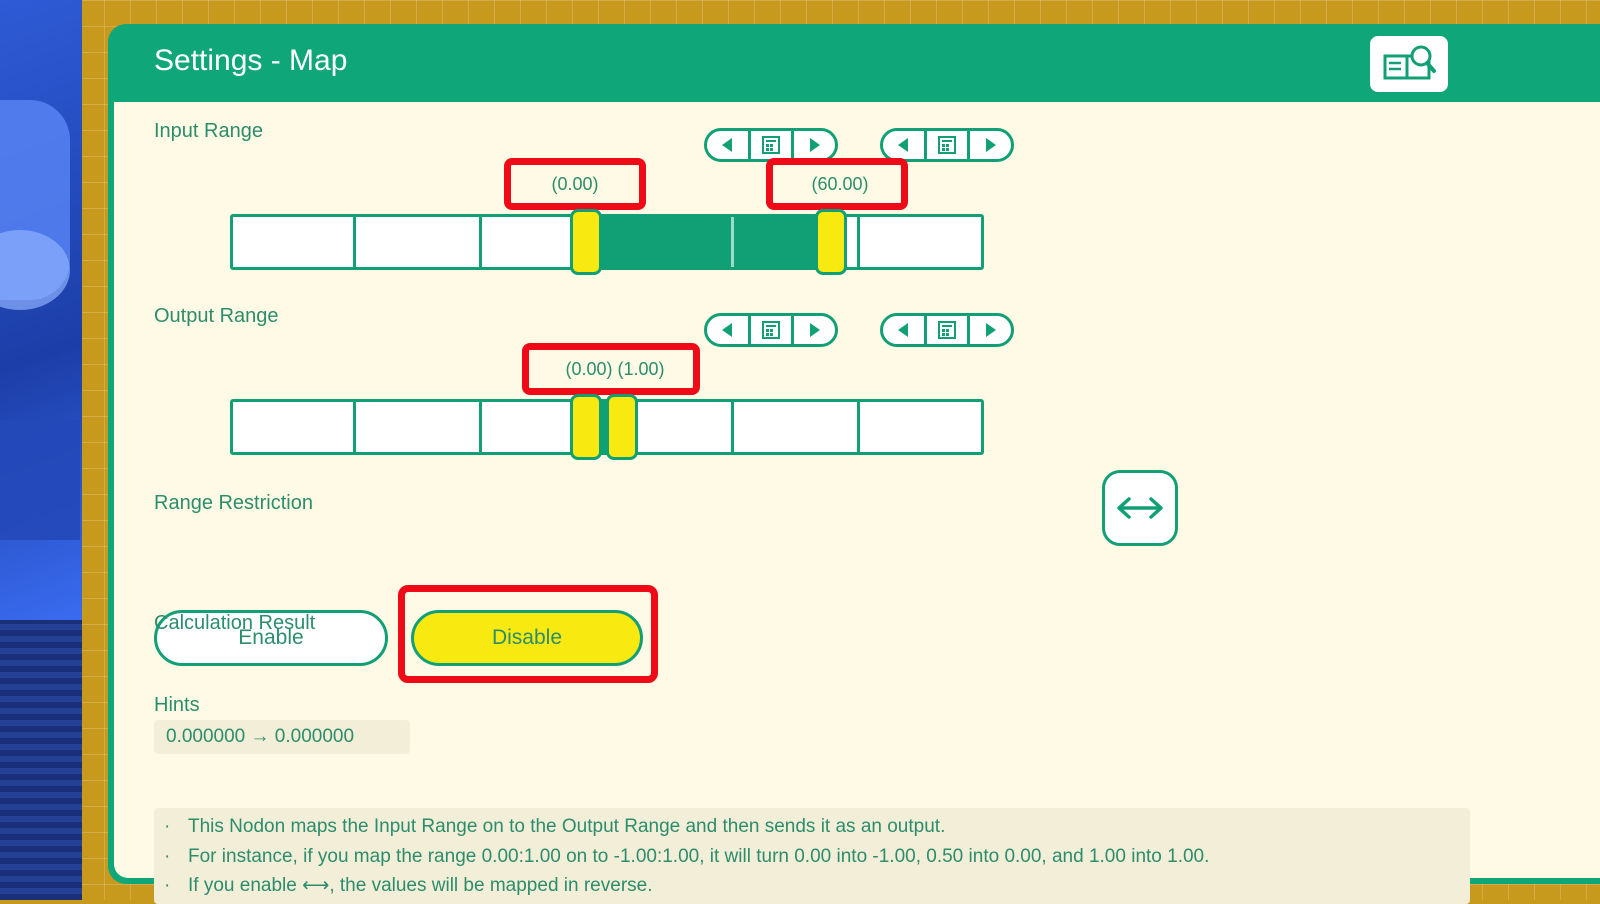 The image size is (1600, 904). What do you see at coordinates (831, 242) in the screenshot?
I see `input-max-handle` at bounding box center [831, 242].